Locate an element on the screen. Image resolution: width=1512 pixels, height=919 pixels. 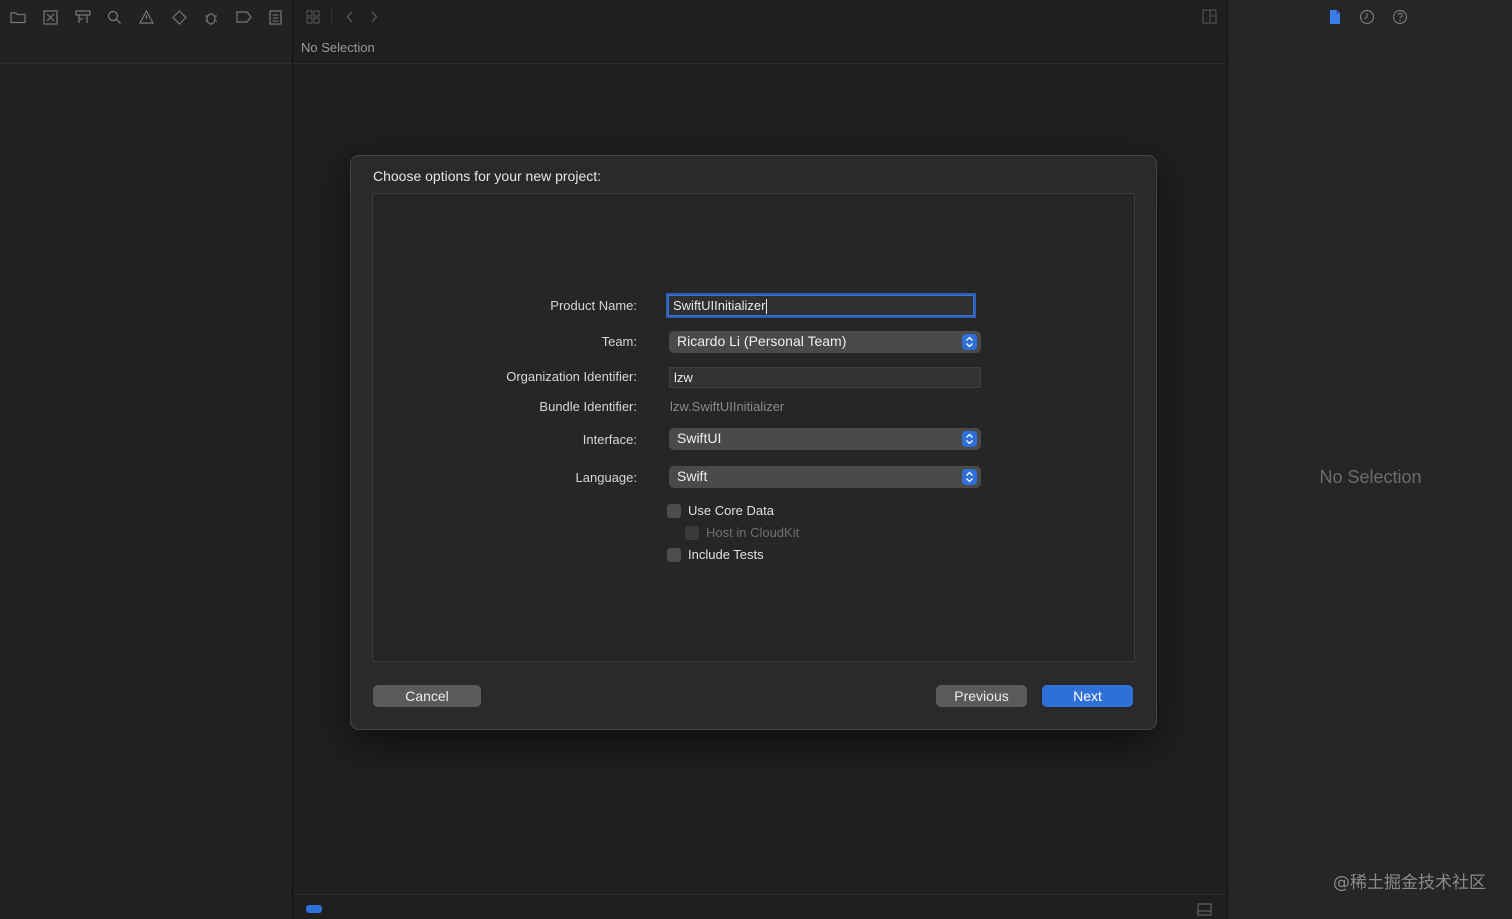
use-core-data-label: Use Core Data is located at coordinates (731, 510).